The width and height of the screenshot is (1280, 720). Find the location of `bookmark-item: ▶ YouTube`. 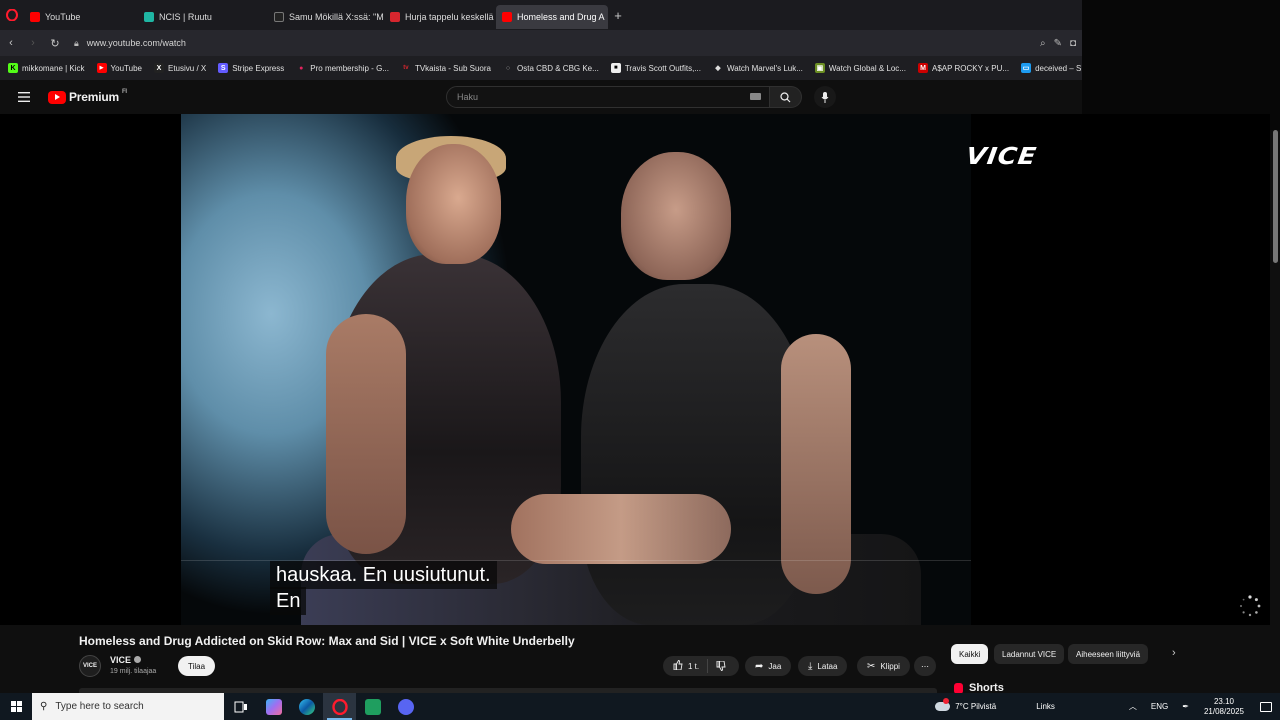

bookmark-item: ▶ YouTube is located at coordinates (119, 68).